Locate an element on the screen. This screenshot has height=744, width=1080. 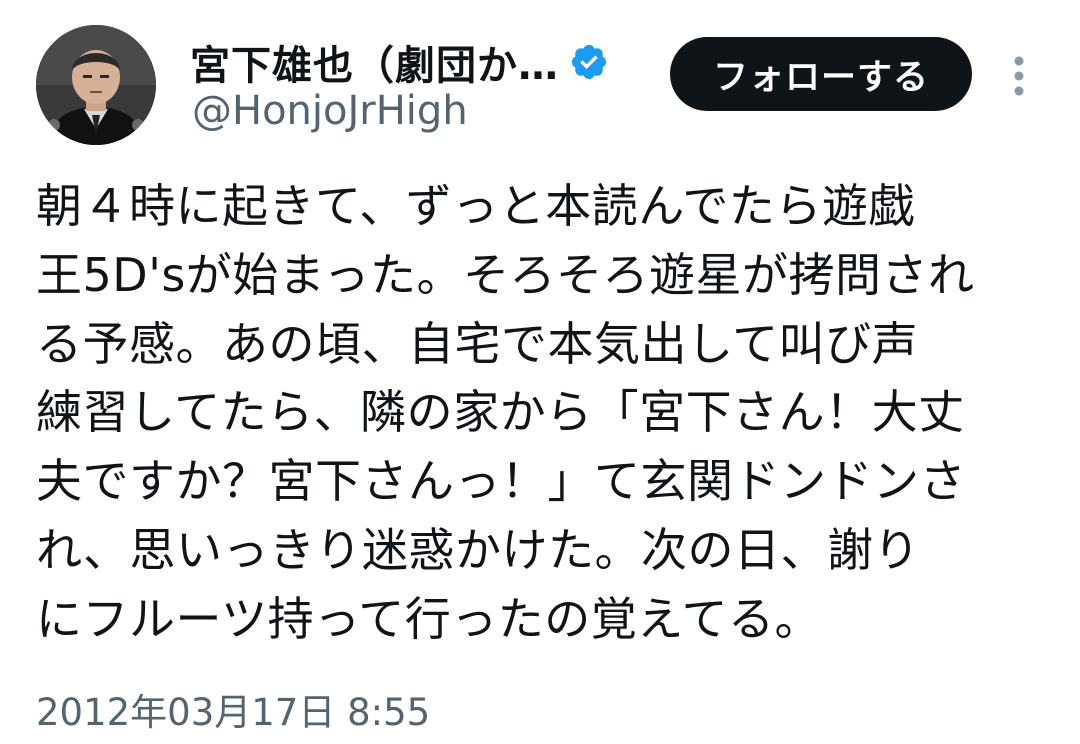
avatar is located at coordinates (96, 85).